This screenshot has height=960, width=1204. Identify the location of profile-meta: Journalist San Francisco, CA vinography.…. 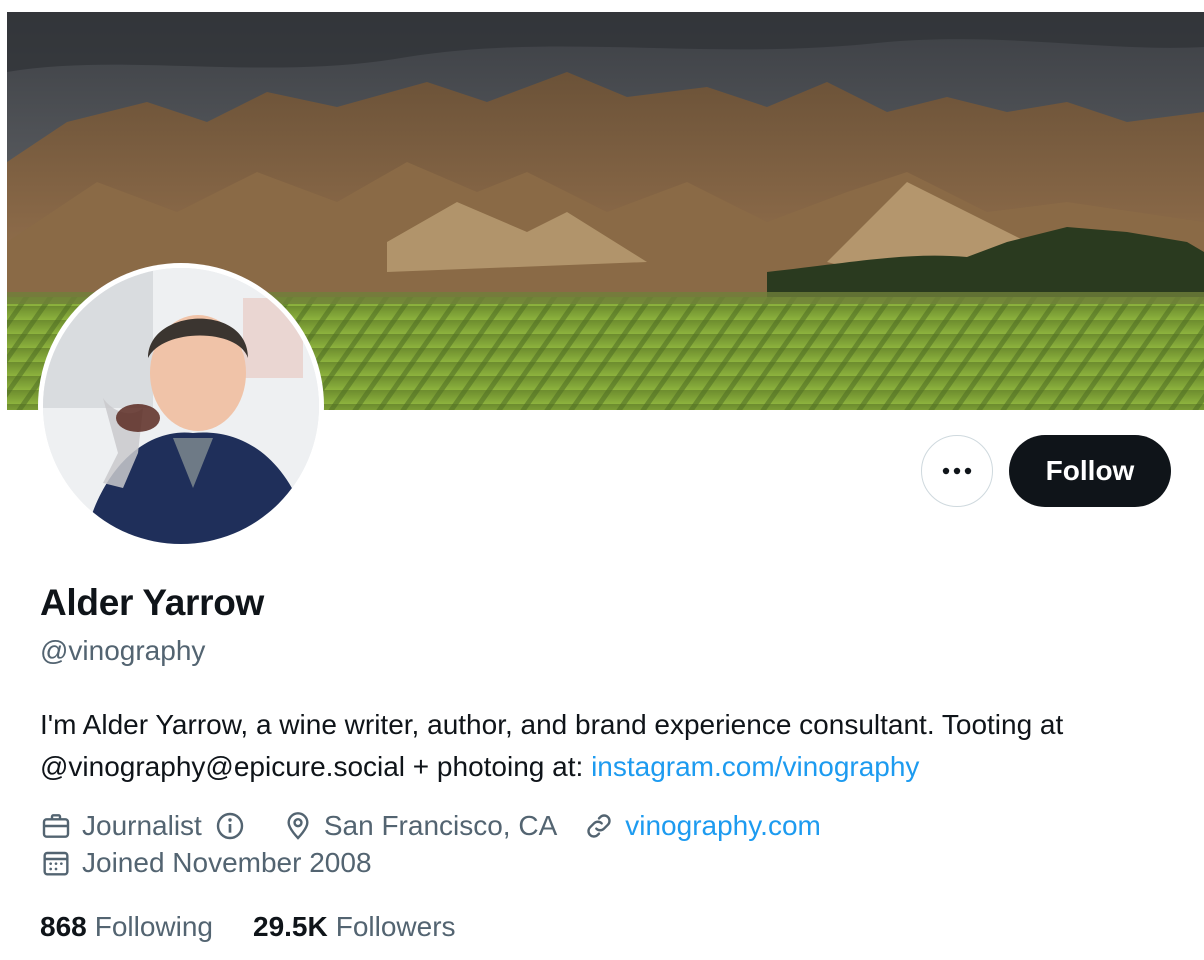
(443, 826).